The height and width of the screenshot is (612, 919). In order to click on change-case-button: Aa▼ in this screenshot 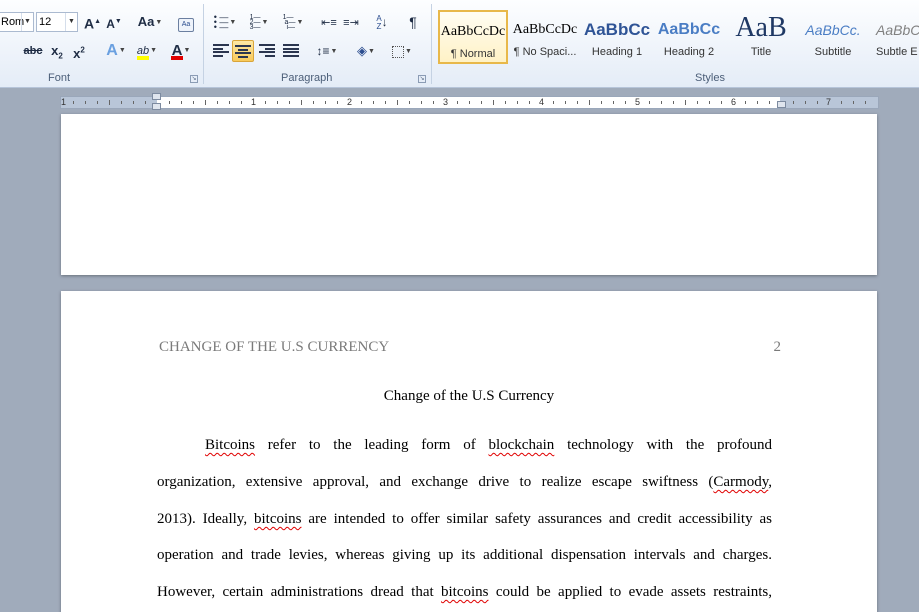, I will do `click(150, 22)`.